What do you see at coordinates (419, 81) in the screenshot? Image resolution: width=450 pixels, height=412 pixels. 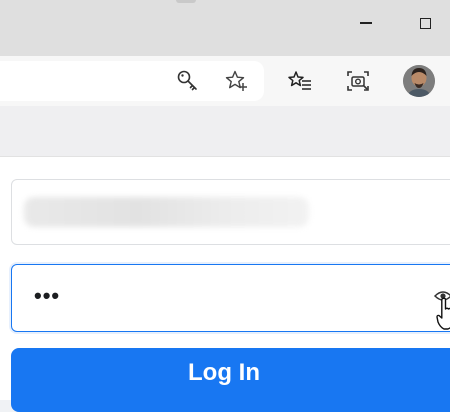 I see `profile-avatar` at bounding box center [419, 81].